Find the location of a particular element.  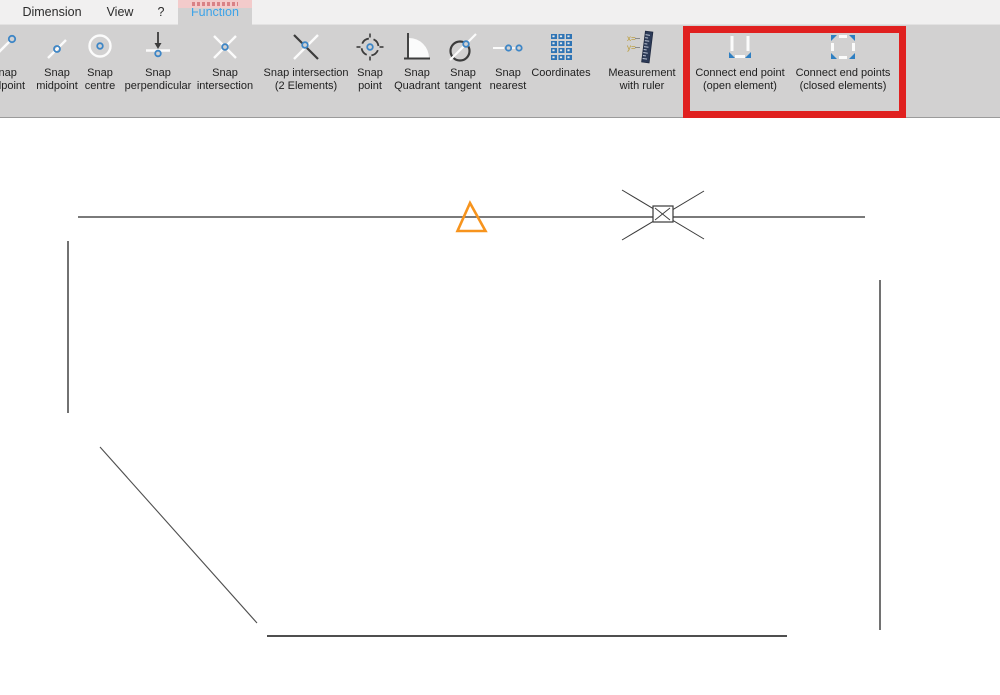

button-label: Snap centre is located at coordinates (100, 79).